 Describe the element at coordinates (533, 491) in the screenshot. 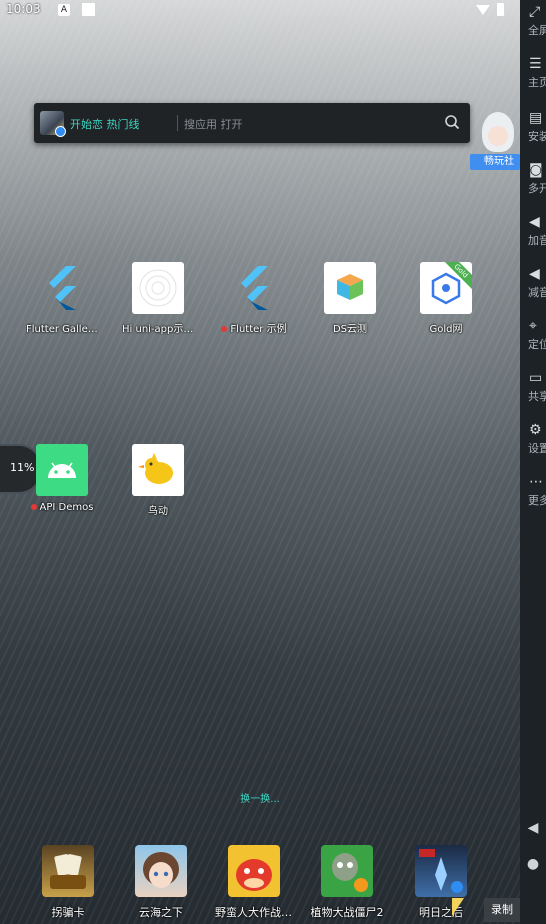

I see `sidebar-item-more: ⋯ 更多` at that location.